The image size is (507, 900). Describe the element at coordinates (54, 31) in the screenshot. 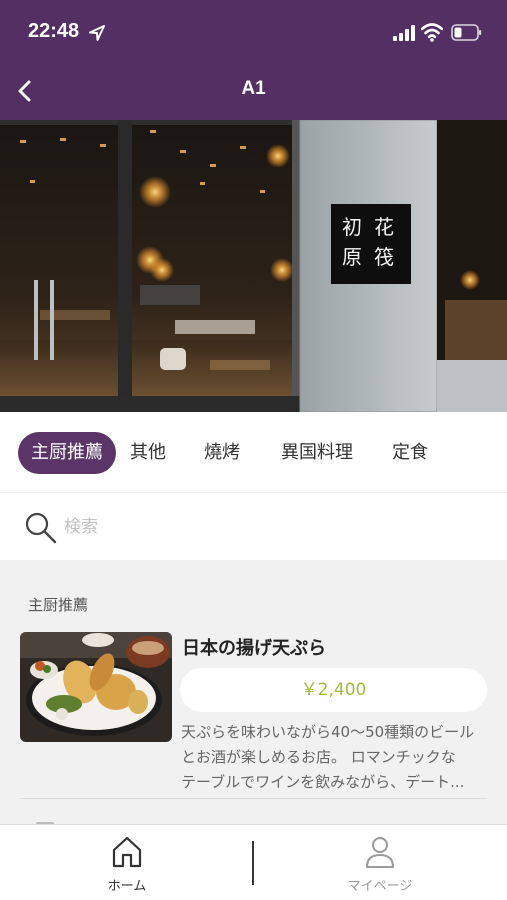

I see `status-time: 22:48` at that location.